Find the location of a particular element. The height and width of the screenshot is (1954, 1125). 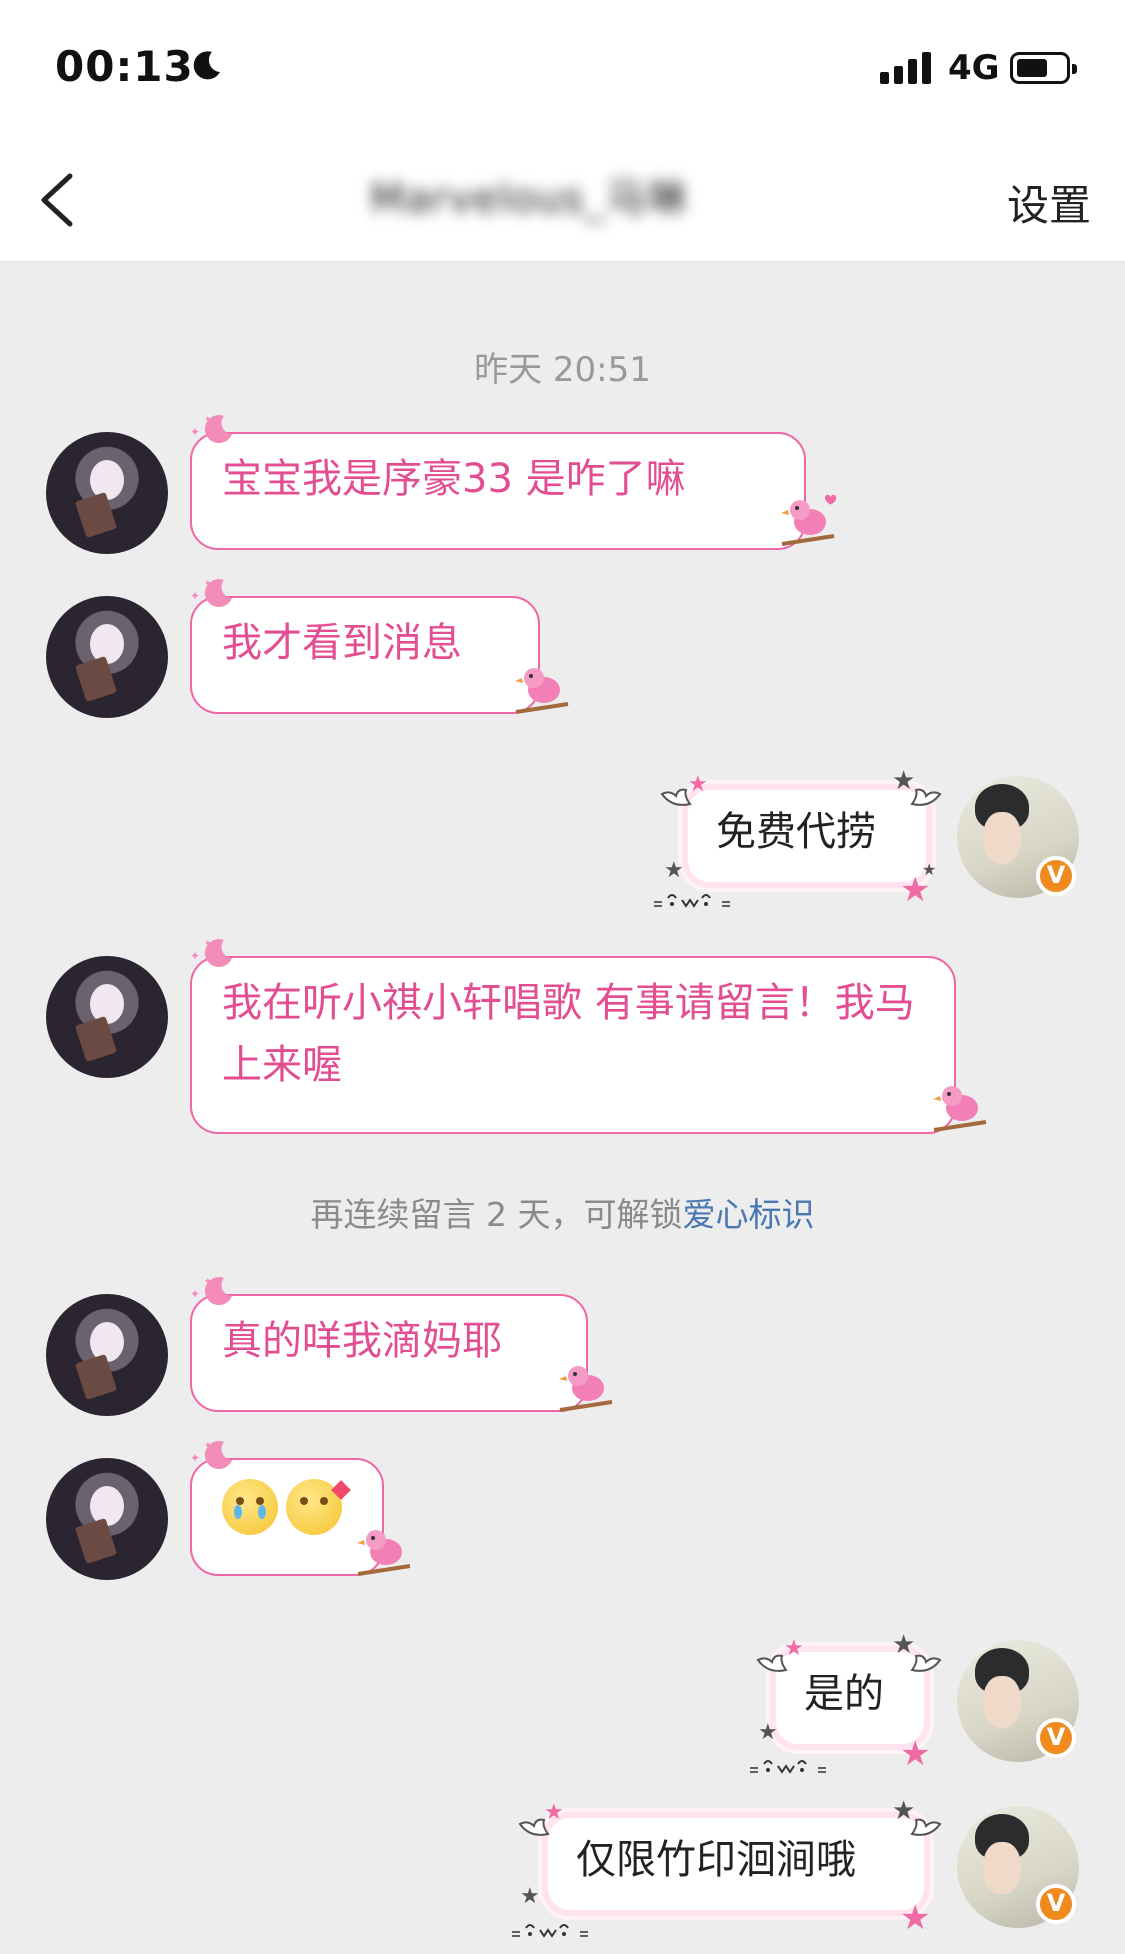

message-bubble: ✦ ✦ 我才看到消息 is located at coordinates (365, 646).